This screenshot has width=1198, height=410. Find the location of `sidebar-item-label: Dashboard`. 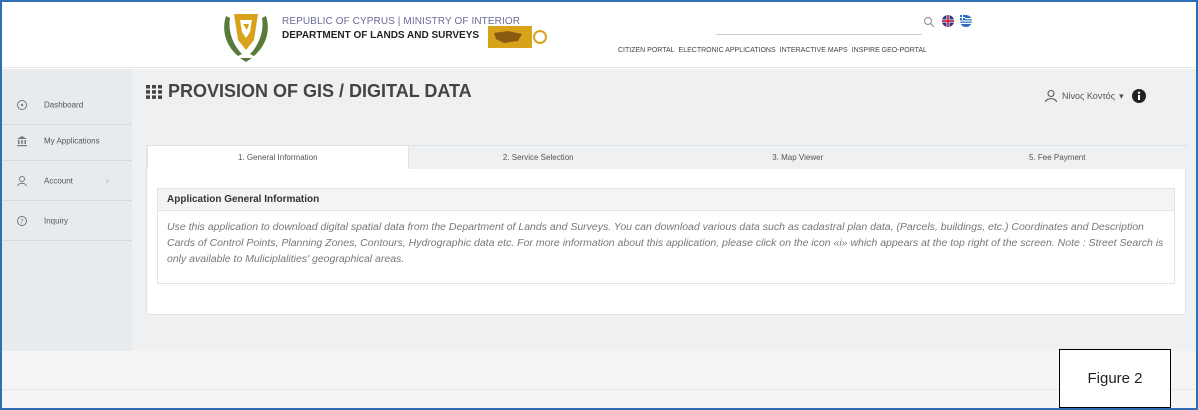

sidebar-item-label: Dashboard is located at coordinates (64, 104).